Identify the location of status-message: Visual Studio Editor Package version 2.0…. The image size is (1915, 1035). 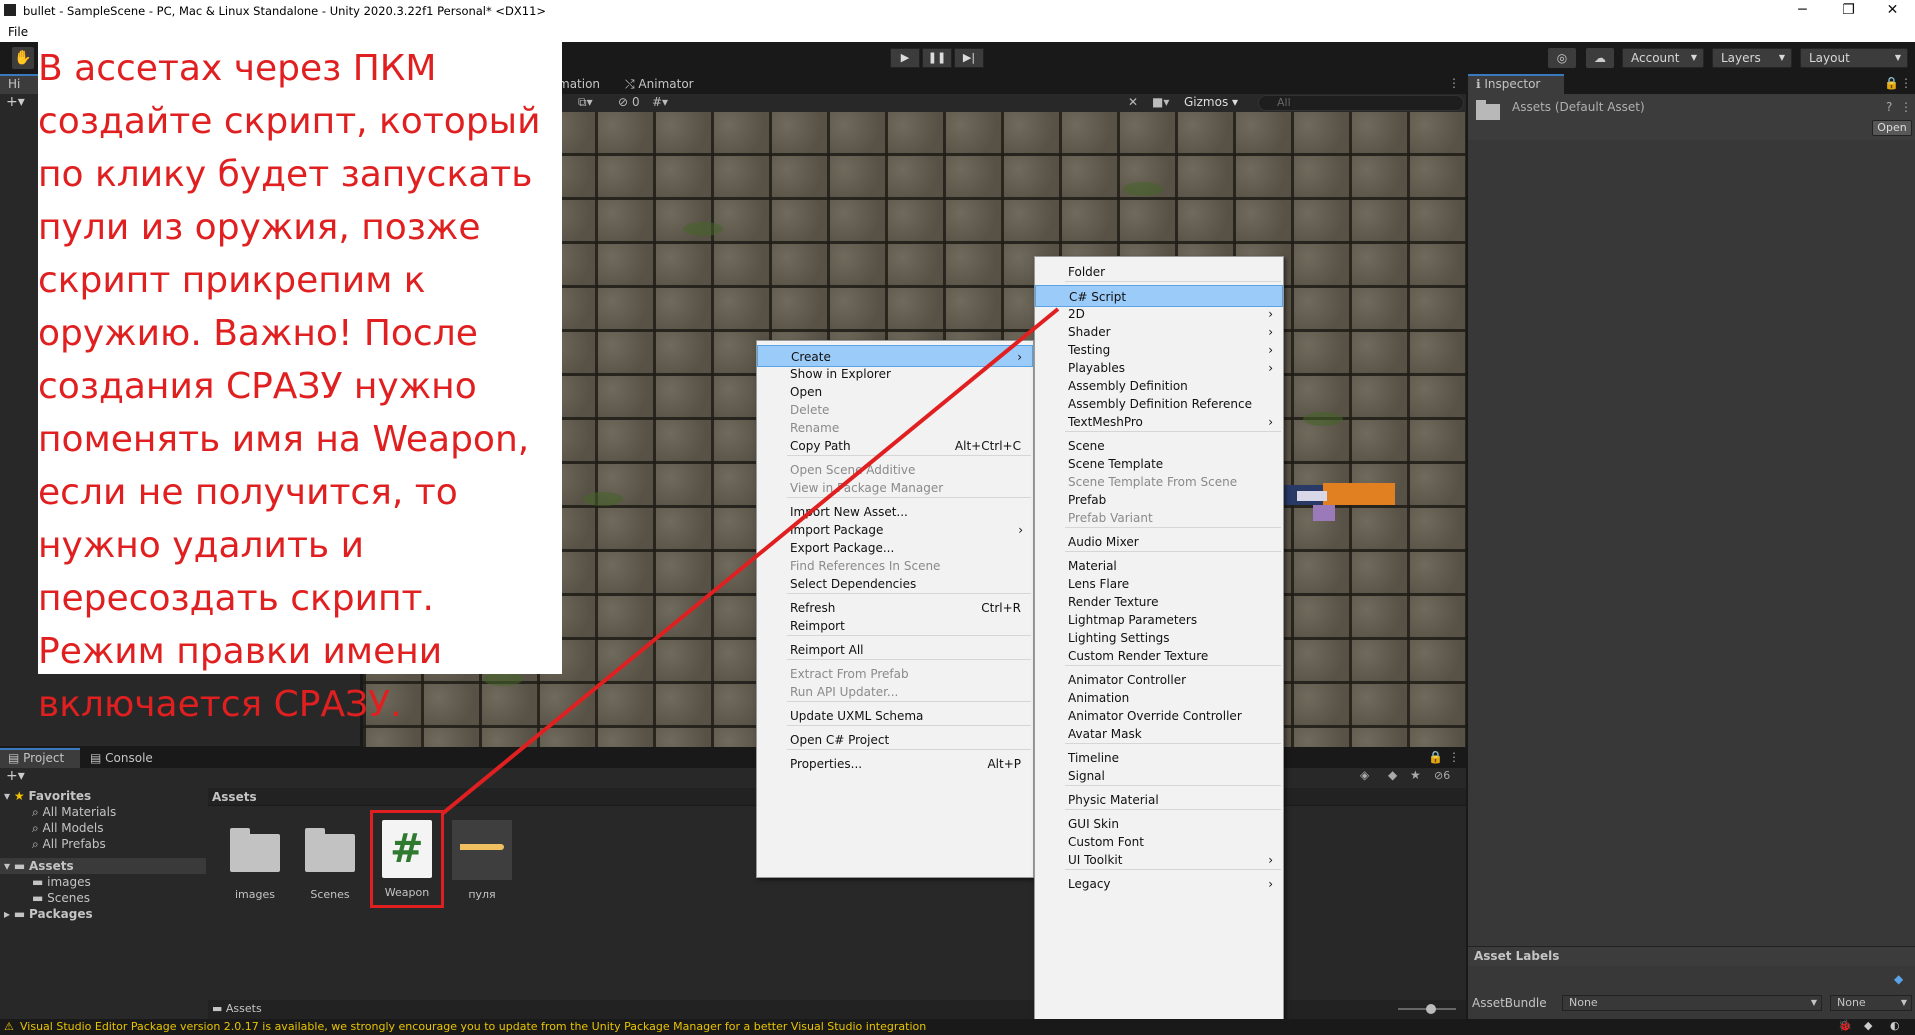
(473, 1026).